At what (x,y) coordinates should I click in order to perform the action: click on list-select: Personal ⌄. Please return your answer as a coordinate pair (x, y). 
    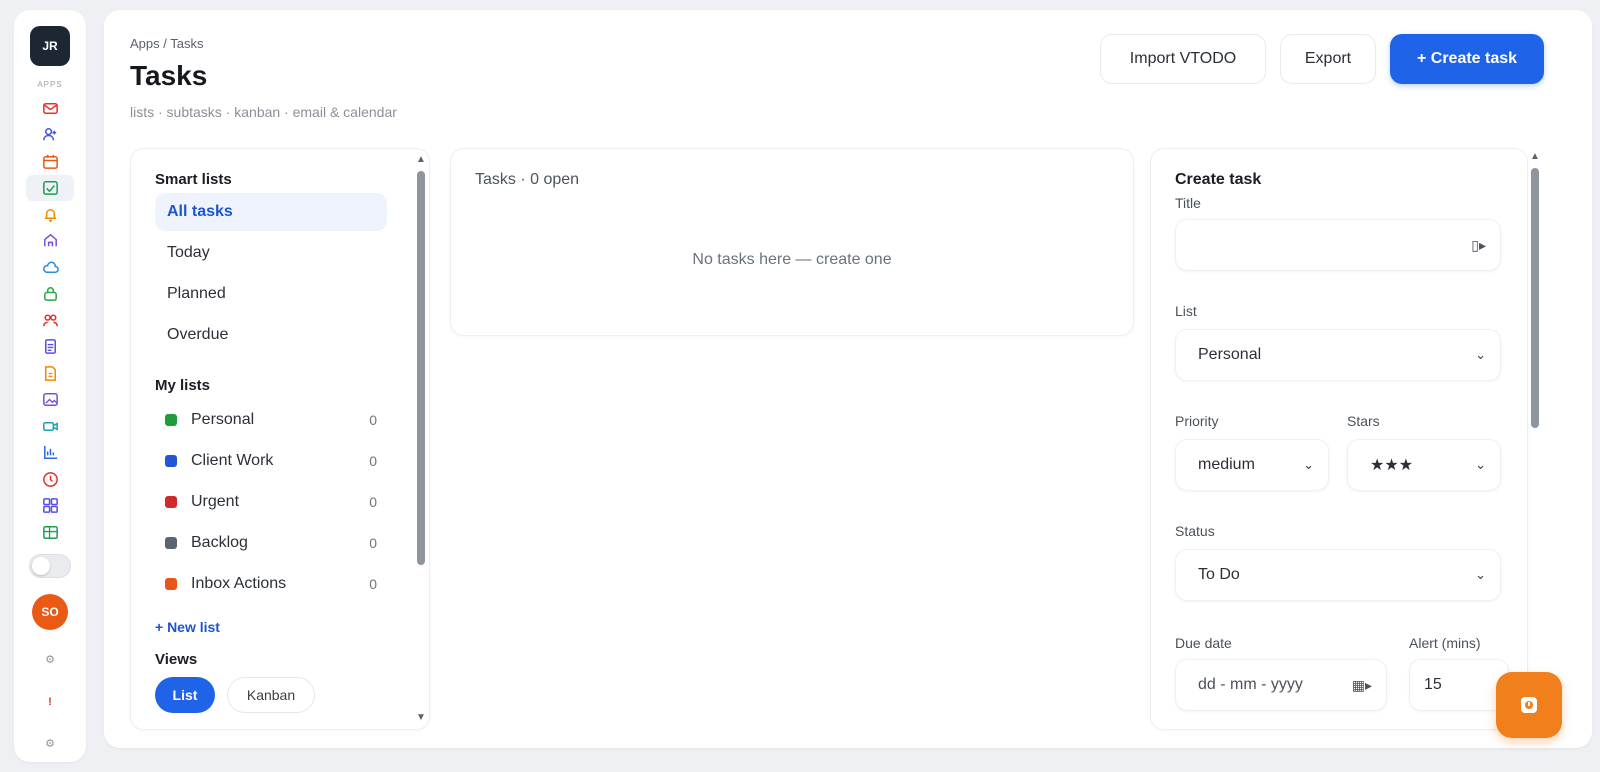
    Looking at the image, I should click on (1338, 355).